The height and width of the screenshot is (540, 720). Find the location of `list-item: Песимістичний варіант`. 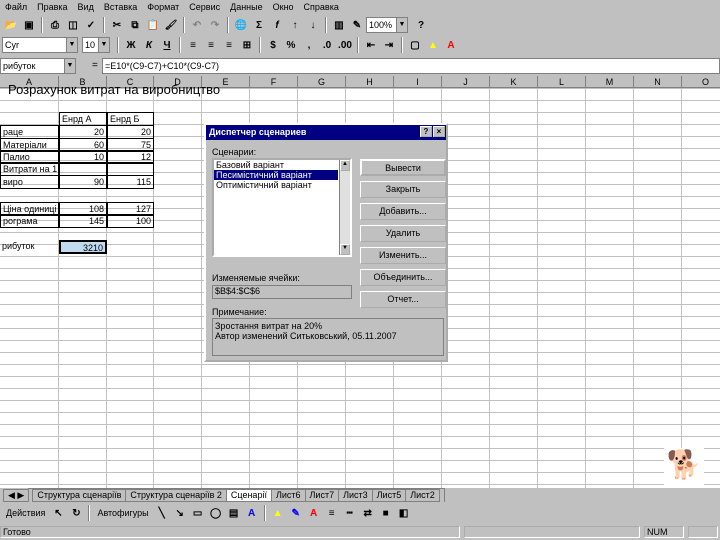

list-item: Песимістичний варіант is located at coordinates (276, 175).